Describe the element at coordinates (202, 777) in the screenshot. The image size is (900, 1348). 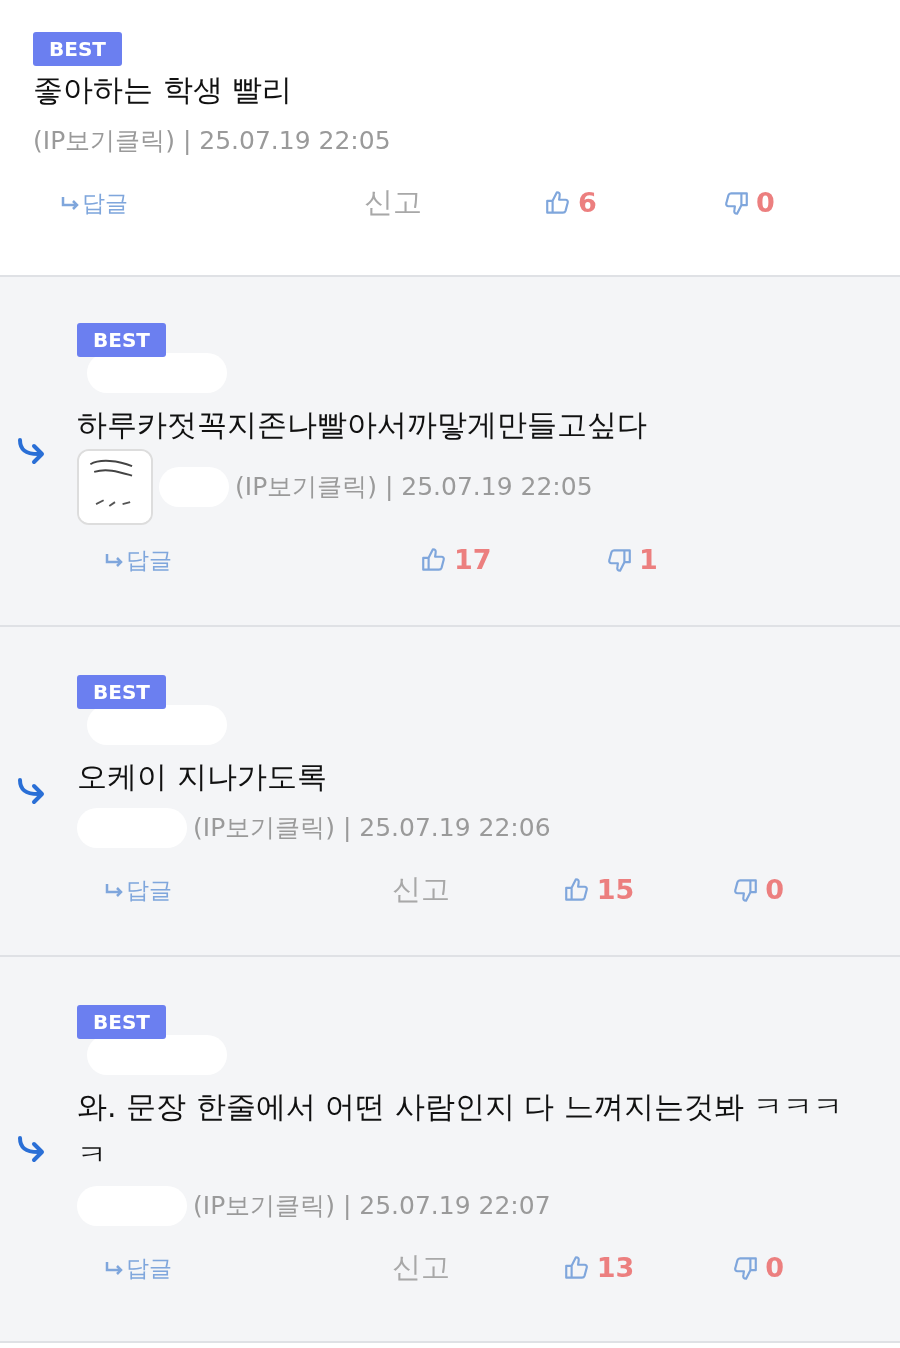
I see `comment-text: 오케이 지나가도록` at that location.